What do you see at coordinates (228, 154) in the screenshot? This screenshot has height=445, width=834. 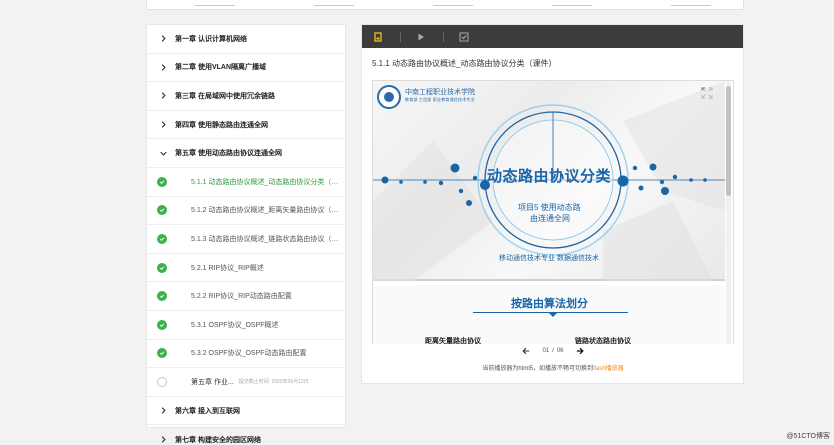 I see `chapter-label: 第五章 使用动态路由协议连通全网` at bounding box center [228, 154].